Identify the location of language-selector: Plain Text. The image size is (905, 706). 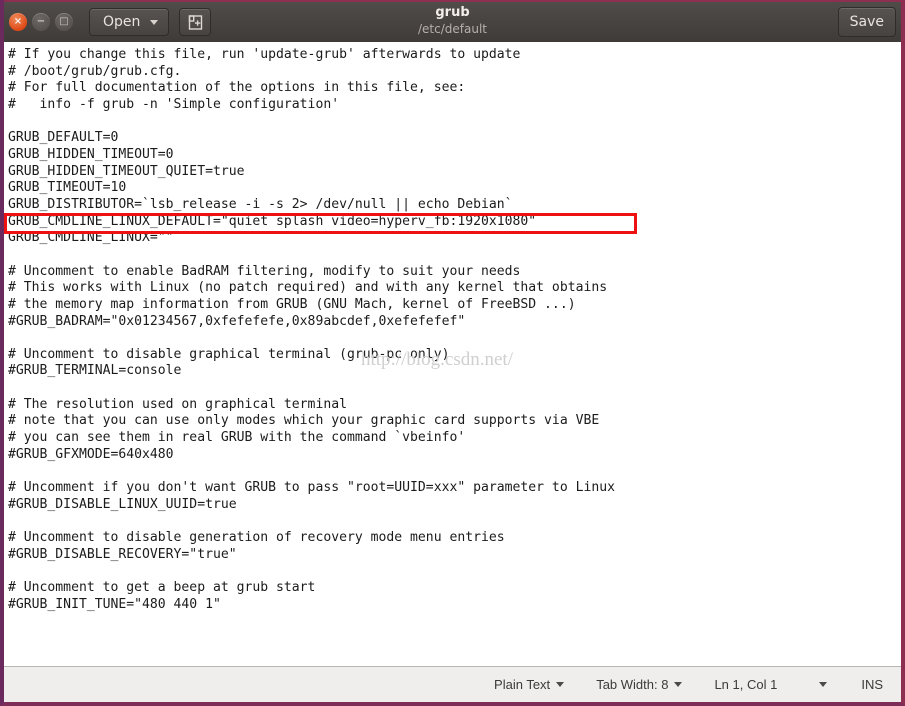
(529, 684).